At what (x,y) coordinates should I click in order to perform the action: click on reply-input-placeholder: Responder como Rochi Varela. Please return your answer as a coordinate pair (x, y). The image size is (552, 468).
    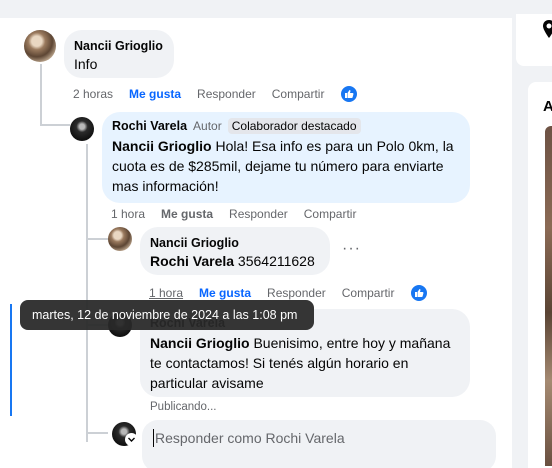
    Looking at the image, I should click on (250, 438).